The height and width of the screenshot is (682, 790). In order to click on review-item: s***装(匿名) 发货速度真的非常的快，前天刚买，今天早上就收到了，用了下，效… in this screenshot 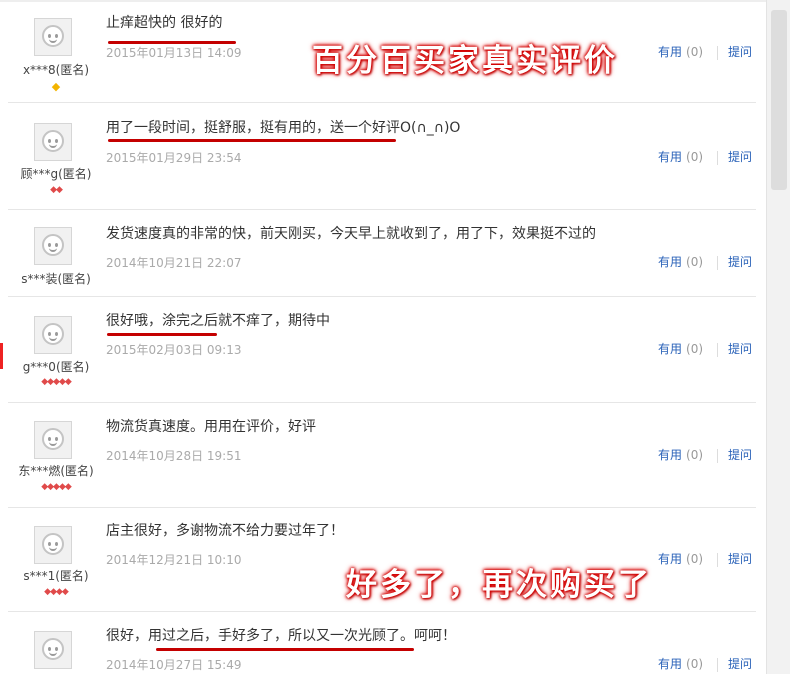, I will do `click(382, 253)`.